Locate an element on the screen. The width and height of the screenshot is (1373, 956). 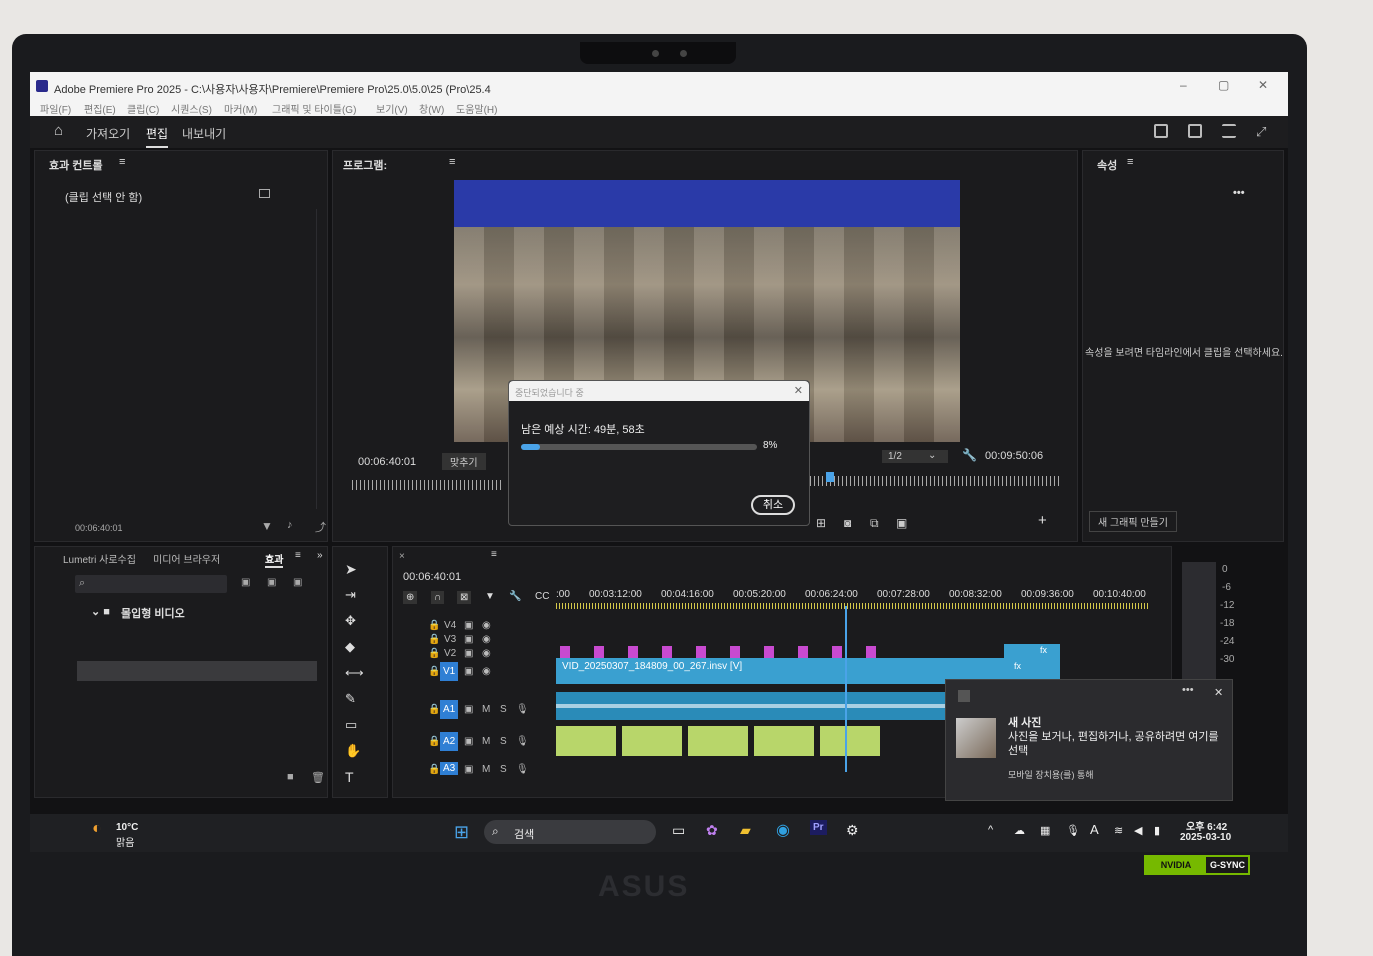
menu-graphics: 그래픽 및 타이틀(G) is located at coordinates (314, 108).